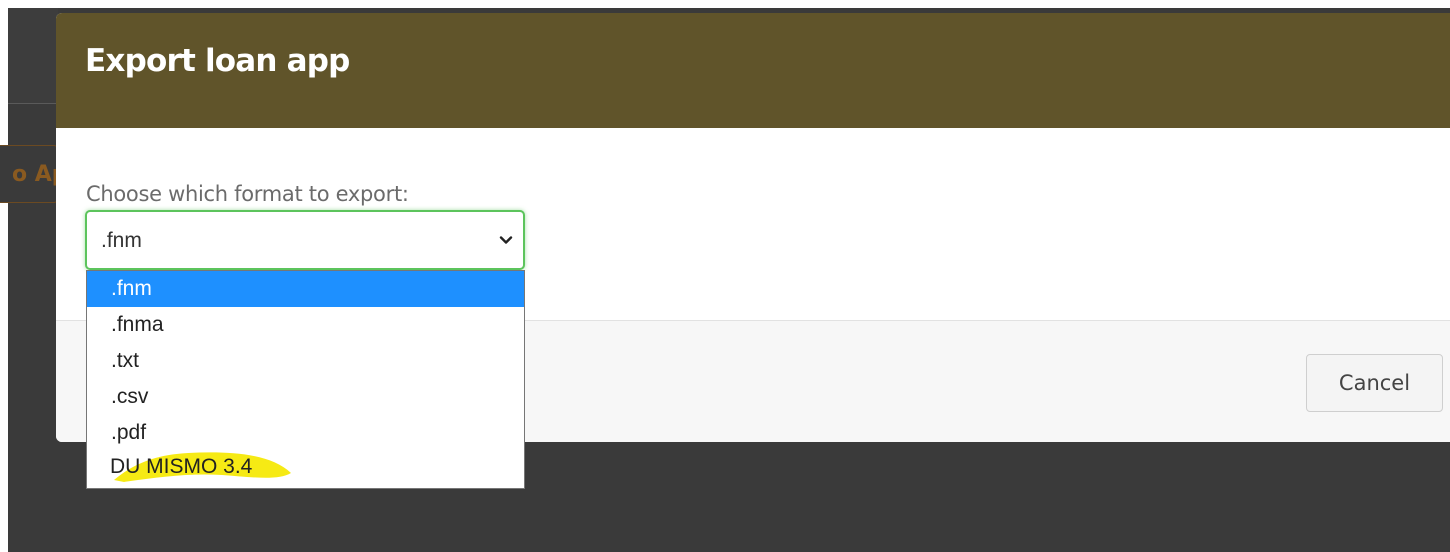  What do you see at coordinates (305, 397) in the screenshot?
I see `format-option-csv: .csv` at bounding box center [305, 397].